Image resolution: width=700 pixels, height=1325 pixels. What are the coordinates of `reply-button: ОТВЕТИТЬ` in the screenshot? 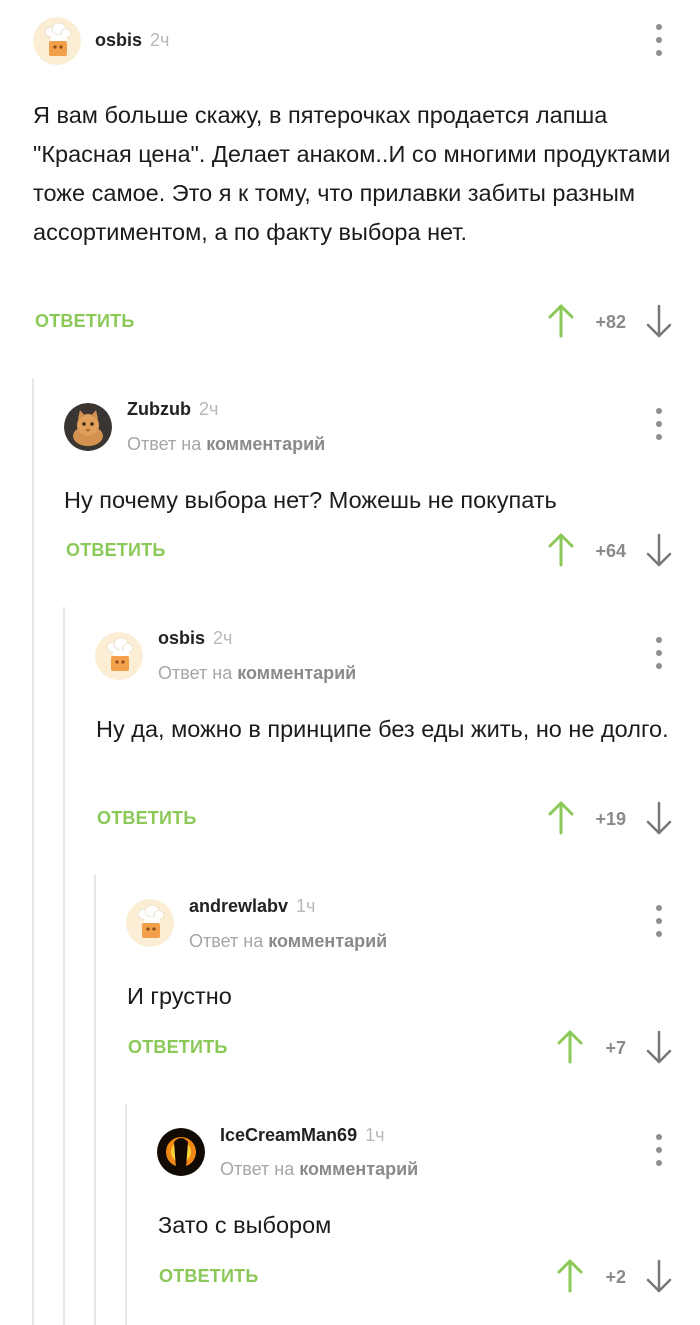 It's located at (208, 1276).